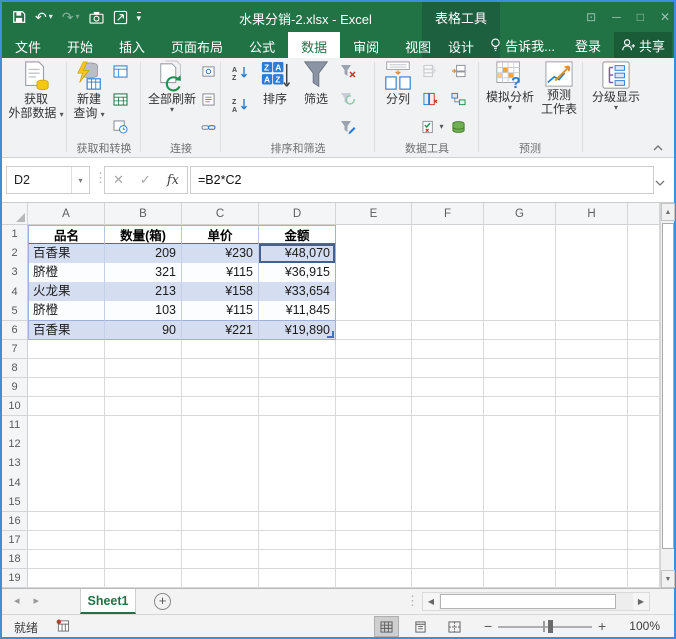 Image resolution: width=676 pixels, height=639 pixels. Describe the element at coordinates (644, 254) in the screenshot. I see `cell-I2` at that location.